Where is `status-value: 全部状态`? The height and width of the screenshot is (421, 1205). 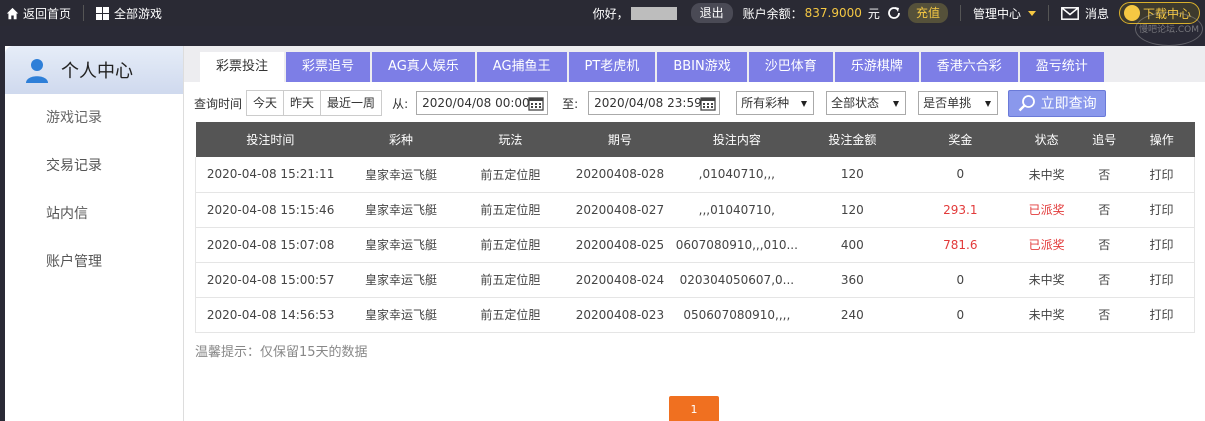
status-value: 全部状态 is located at coordinates (855, 103).